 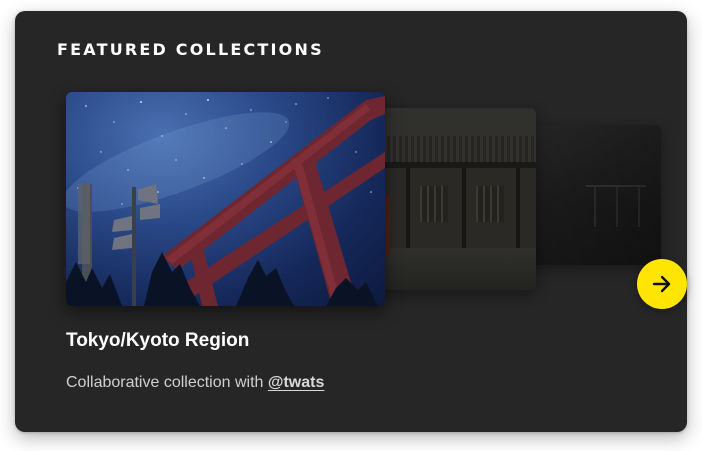 What do you see at coordinates (158, 340) in the screenshot?
I see `collection-title: Tokyo/Kyoto Region` at bounding box center [158, 340].